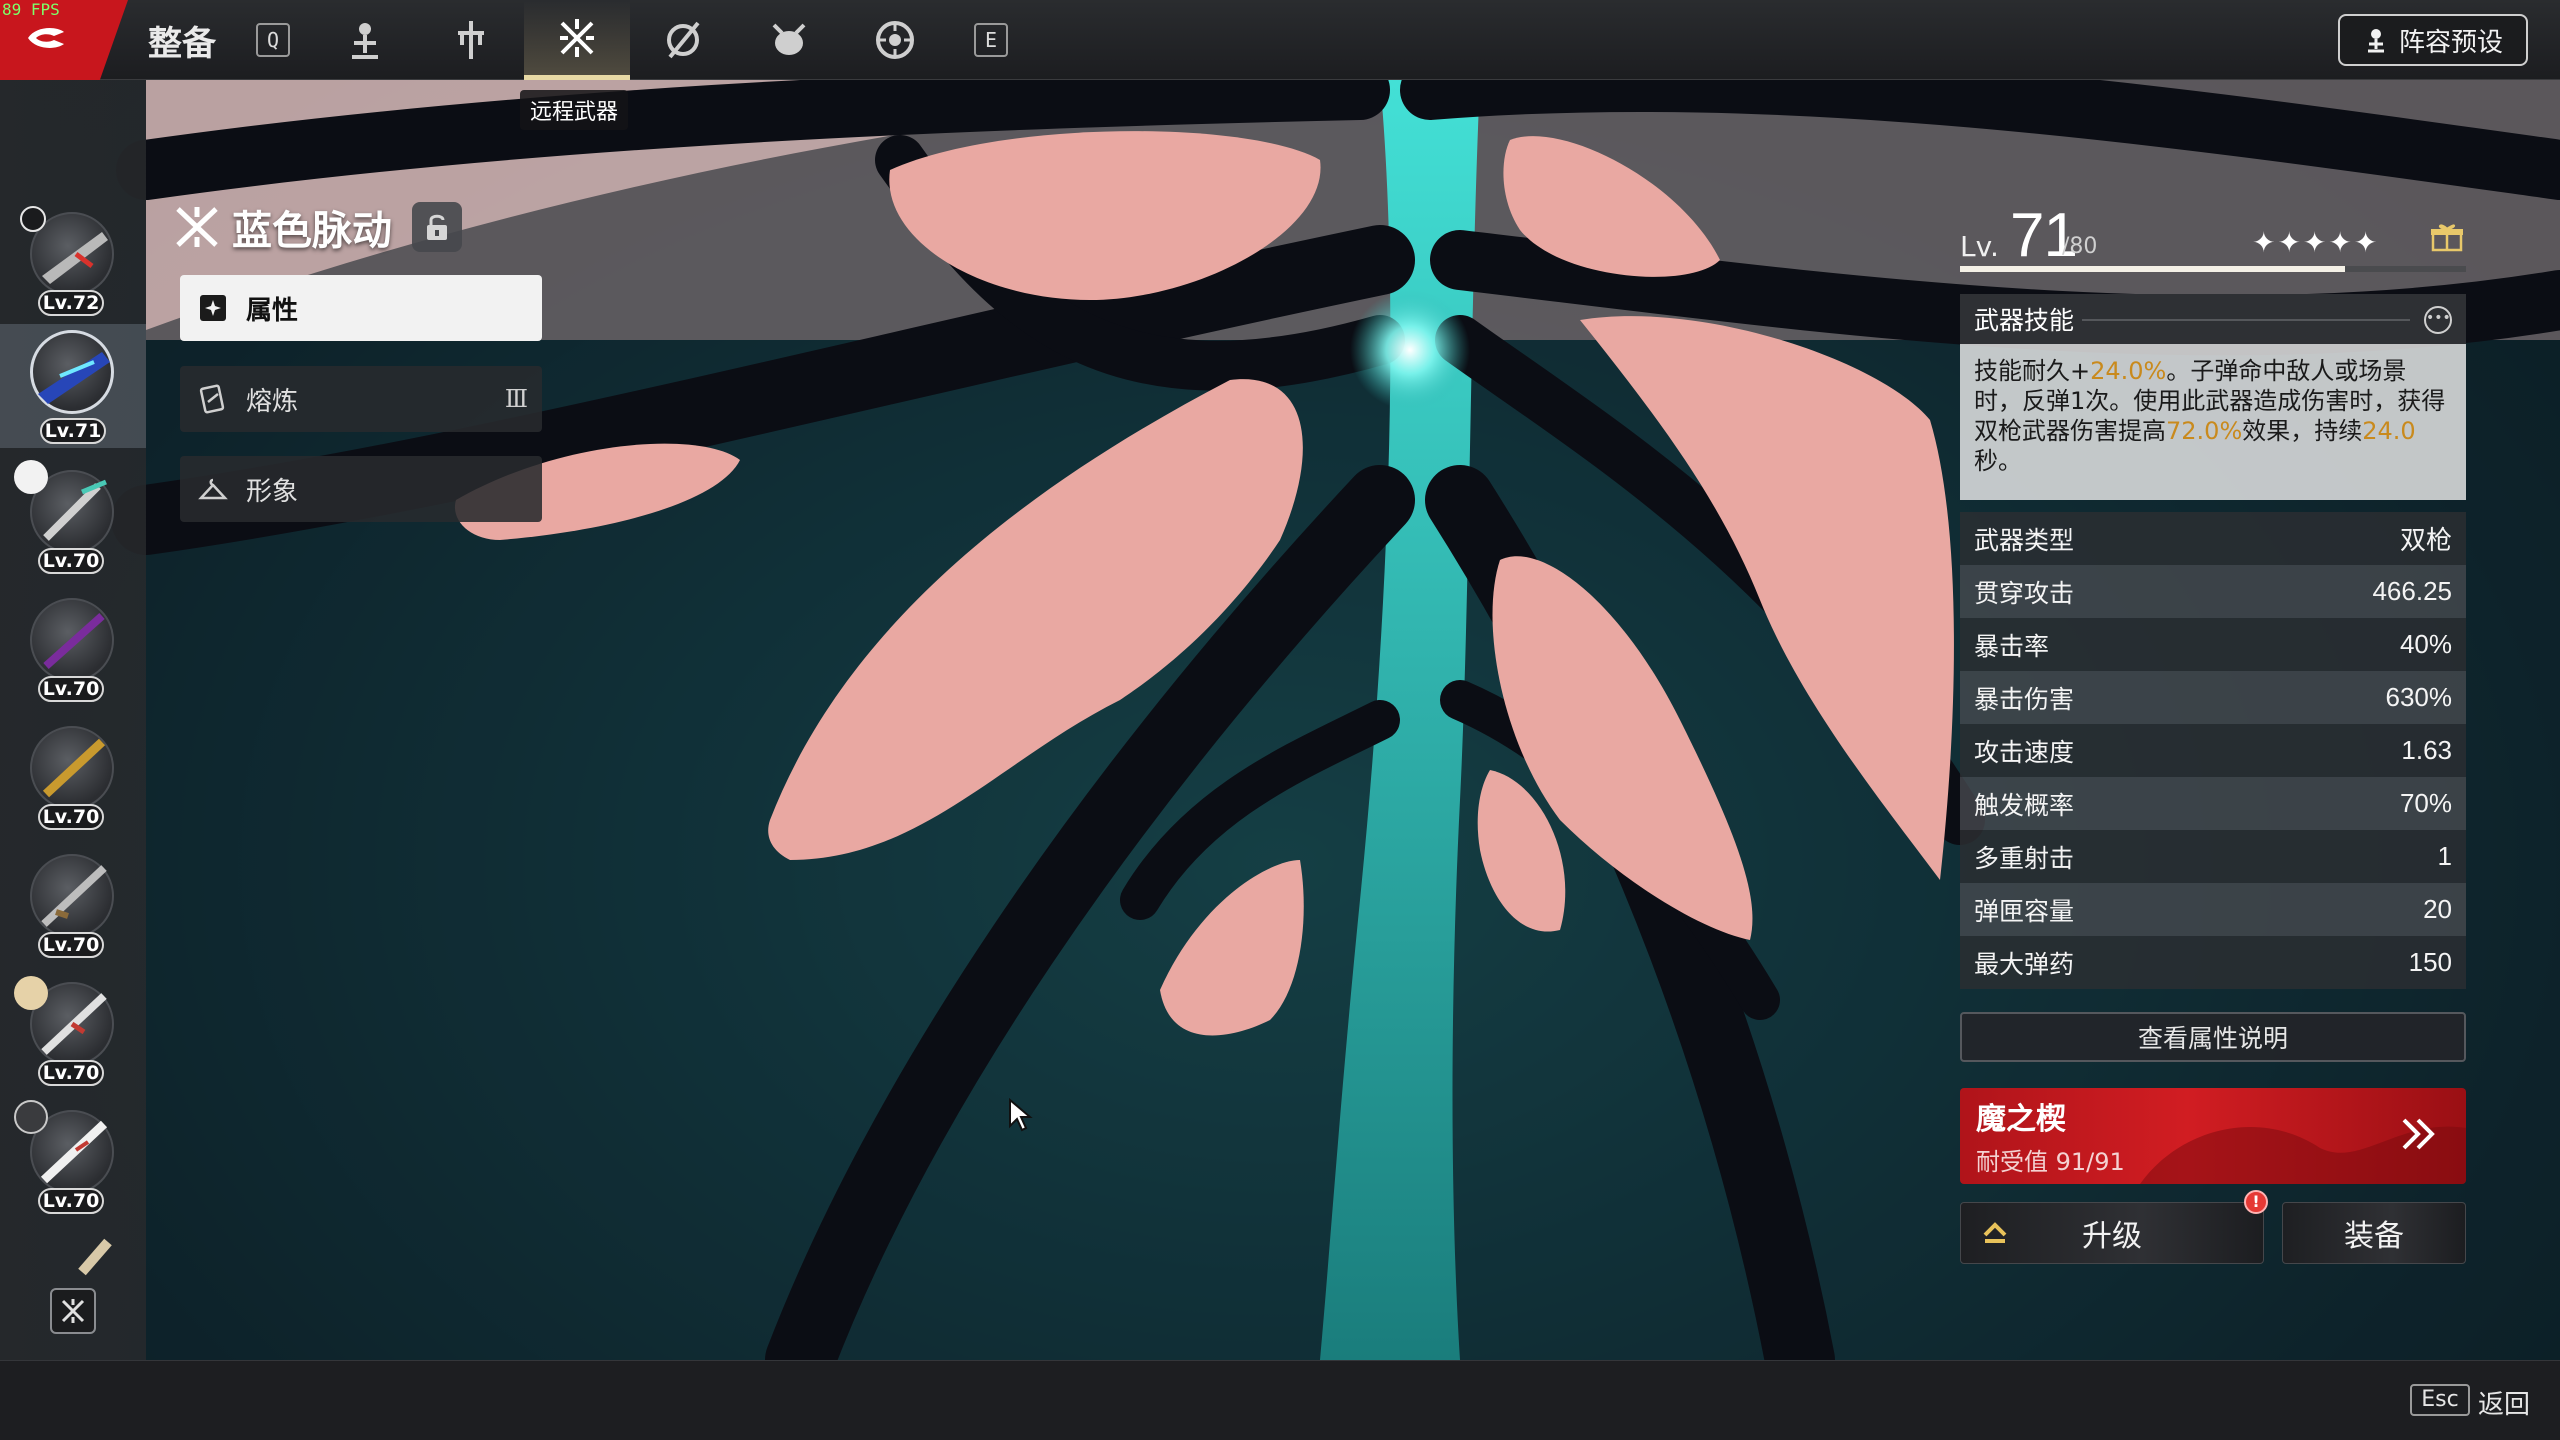 Image resolution: width=2560 pixels, height=1440 pixels. I want to click on skill-value-highlight: 24.0%, so click(2128, 371).